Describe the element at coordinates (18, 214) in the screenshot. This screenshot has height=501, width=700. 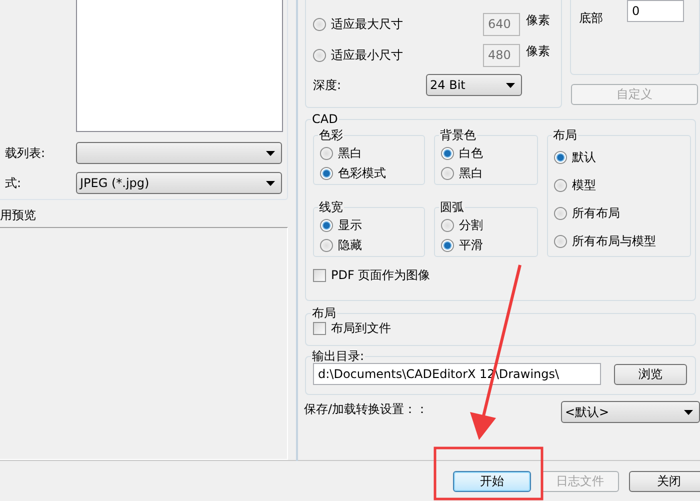
I see `group-title: 用预览` at that location.